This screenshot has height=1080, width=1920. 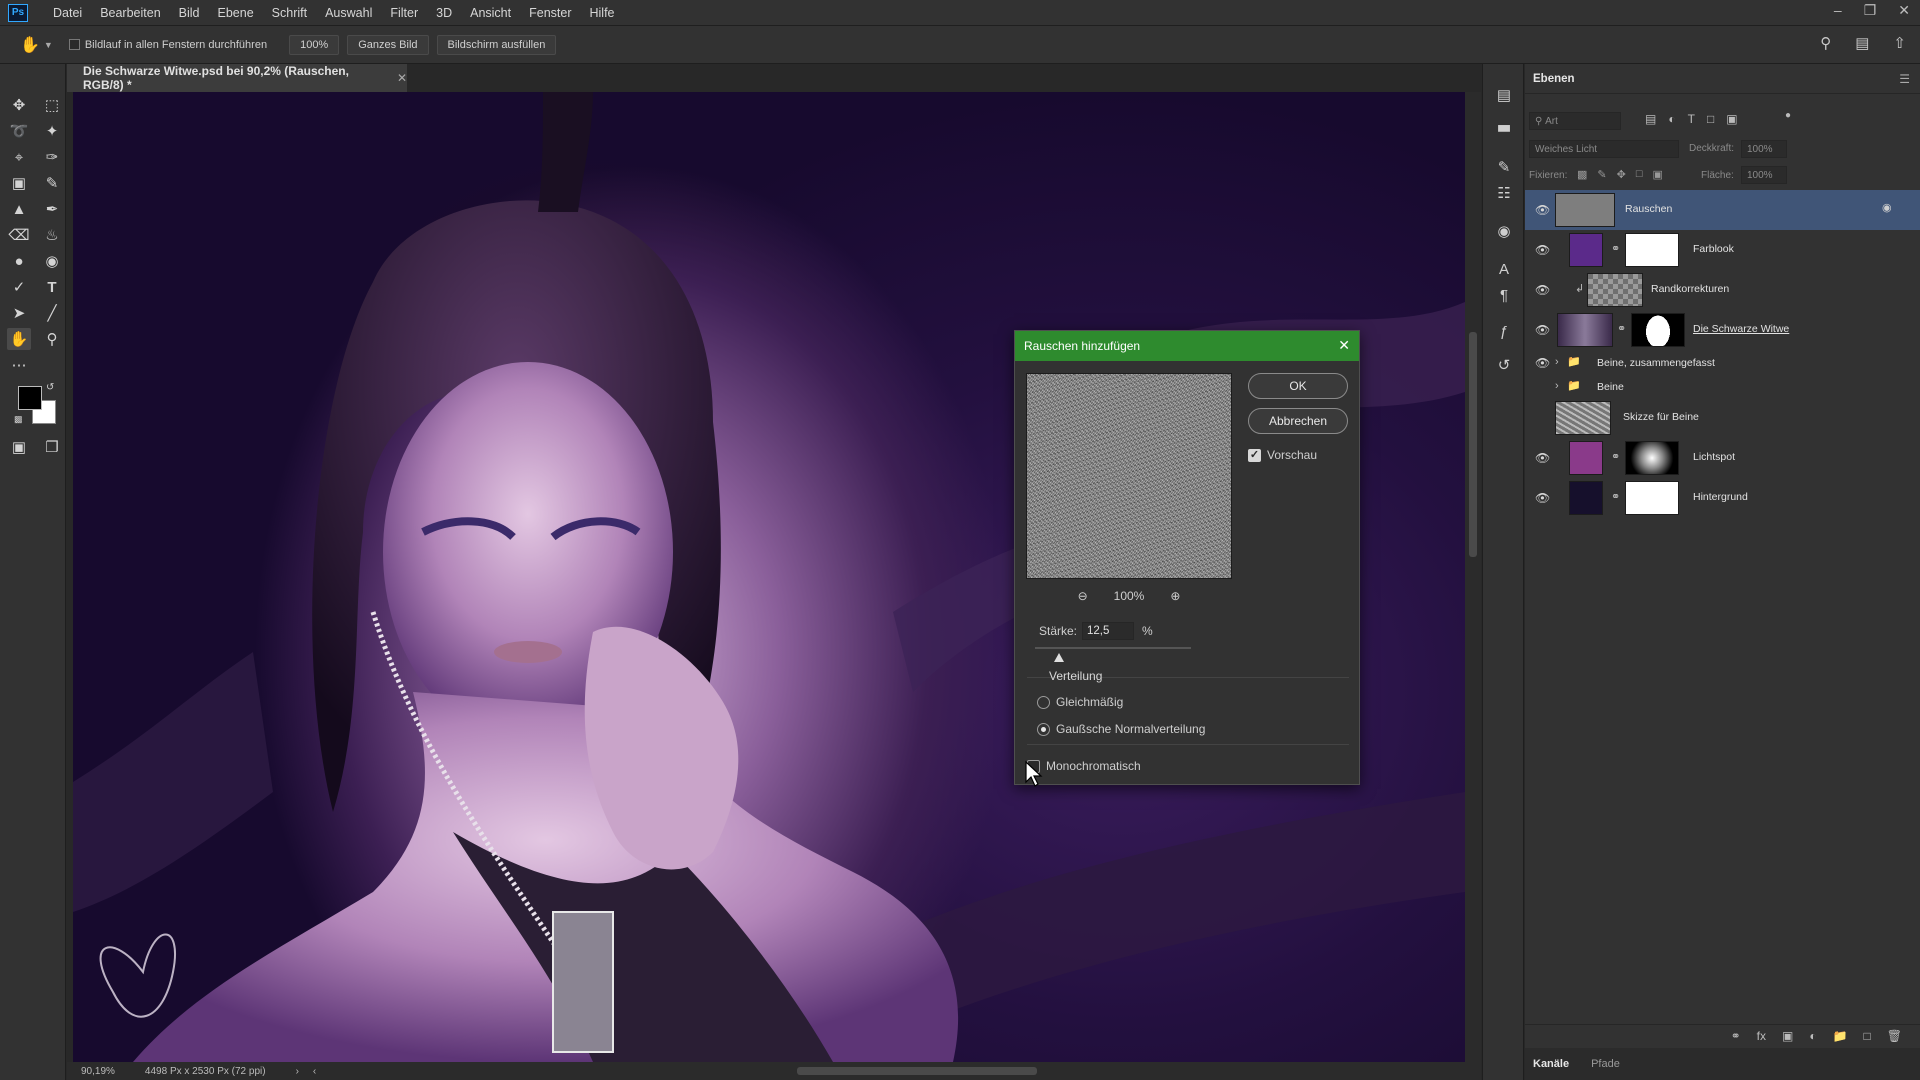 What do you see at coordinates (1504, 193) in the screenshot?
I see `adjustments-icon: ☷` at bounding box center [1504, 193].